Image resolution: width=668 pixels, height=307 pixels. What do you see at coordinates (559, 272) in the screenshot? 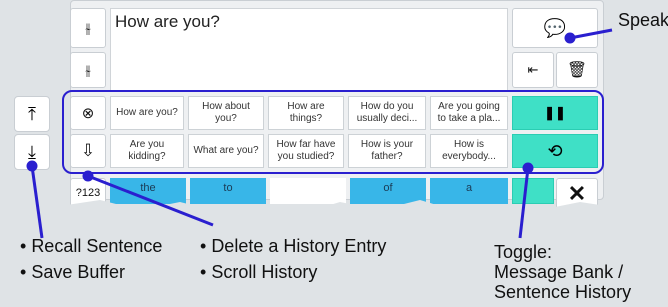
I see `toggle-label-2: Message Bank /` at bounding box center [559, 272].